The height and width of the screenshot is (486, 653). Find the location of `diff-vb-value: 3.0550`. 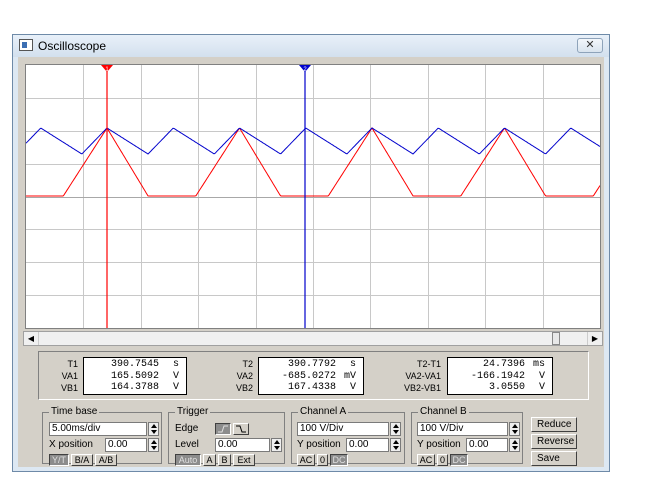

diff-vb-value: 3.0550 is located at coordinates (506, 387).